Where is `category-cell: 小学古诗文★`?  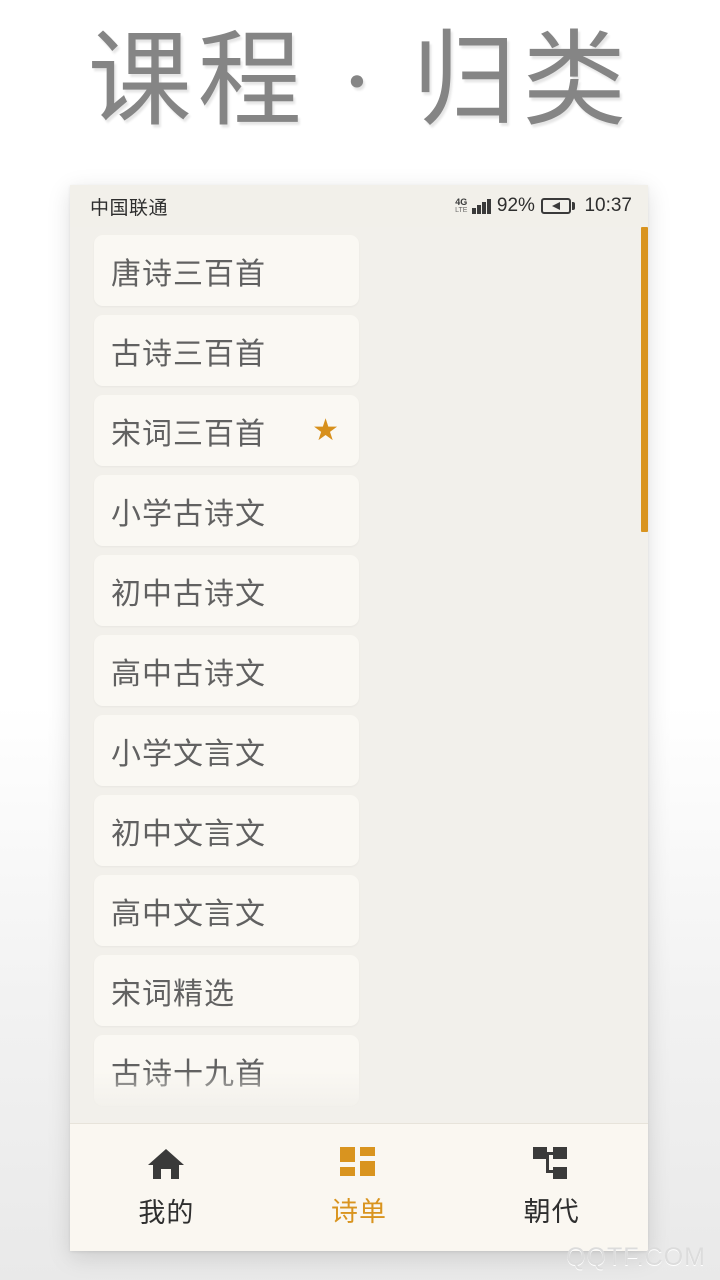
category-cell: 小学古诗文★ is located at coordinates (226, 510).